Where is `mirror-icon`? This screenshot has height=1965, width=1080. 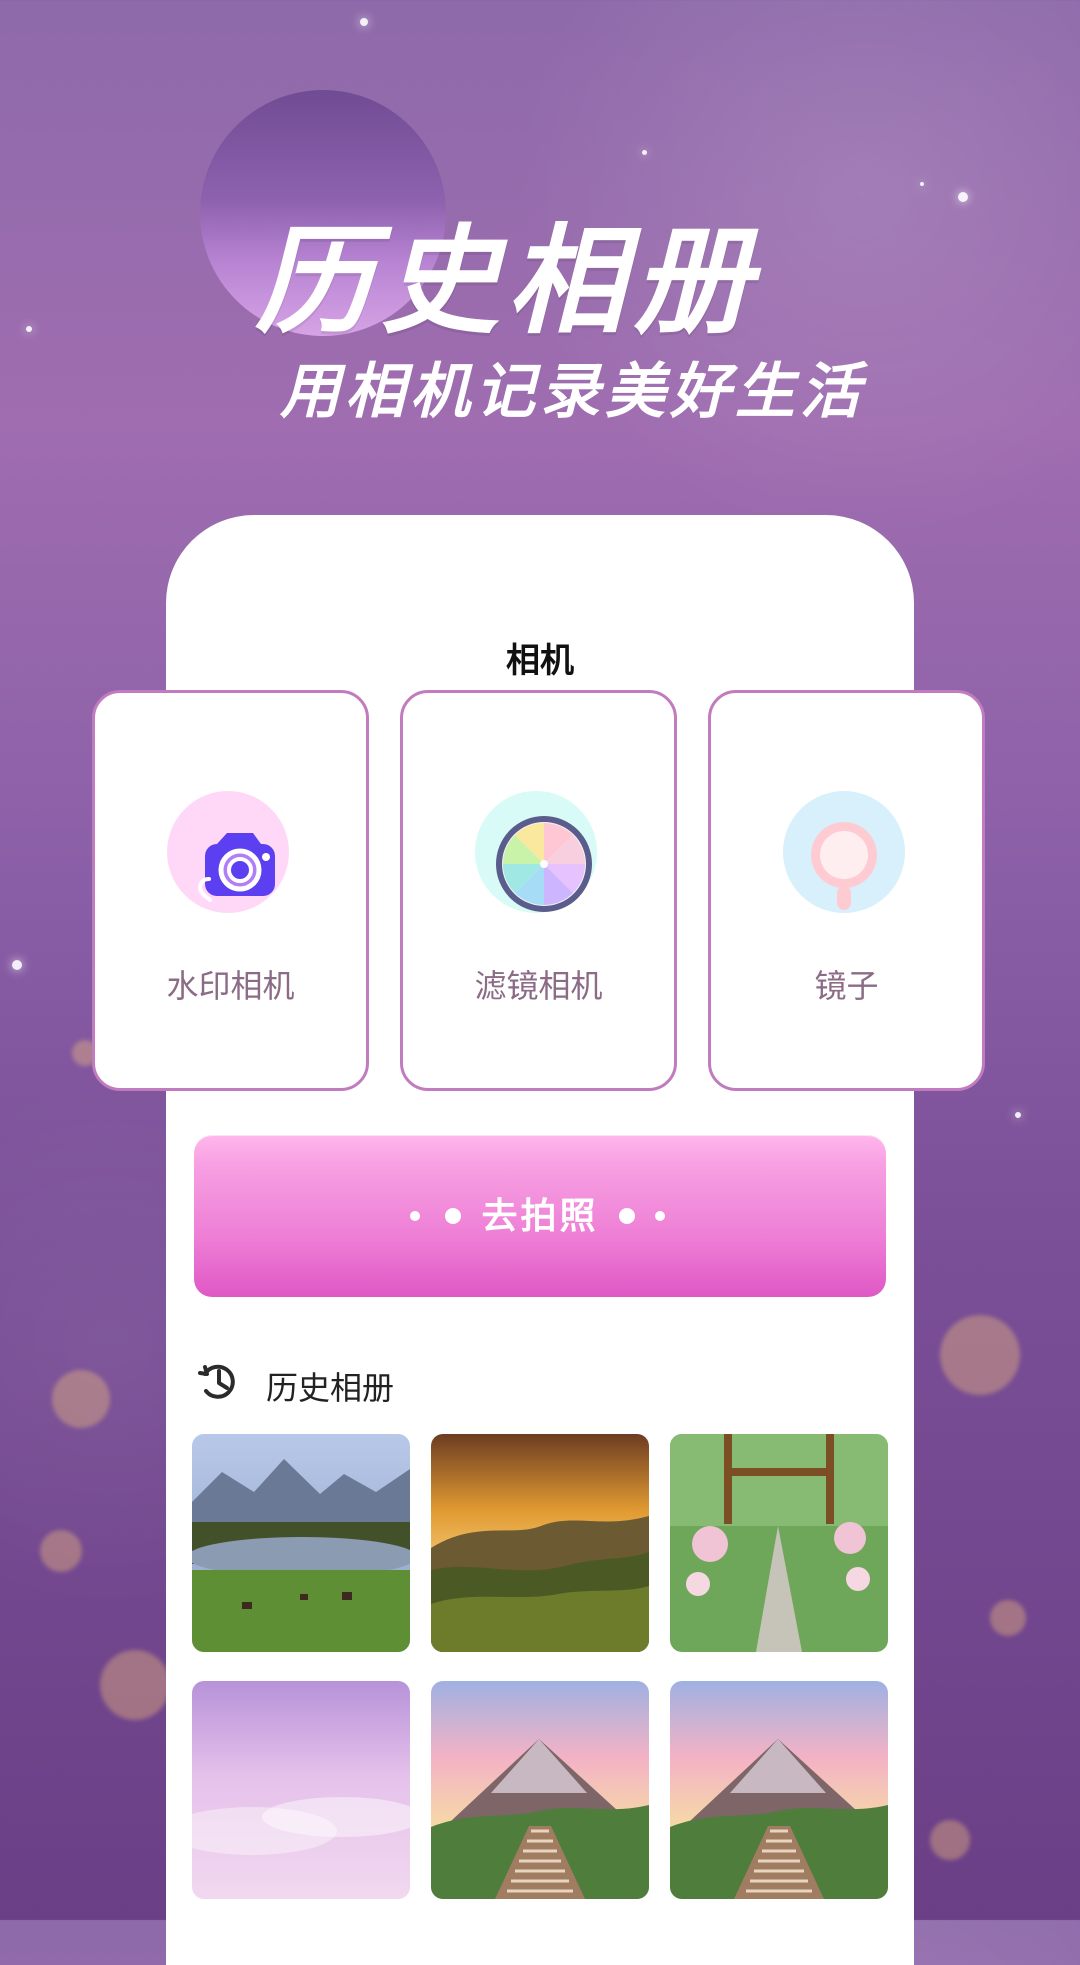 mirror-icon is located at coordinates (848, 856).